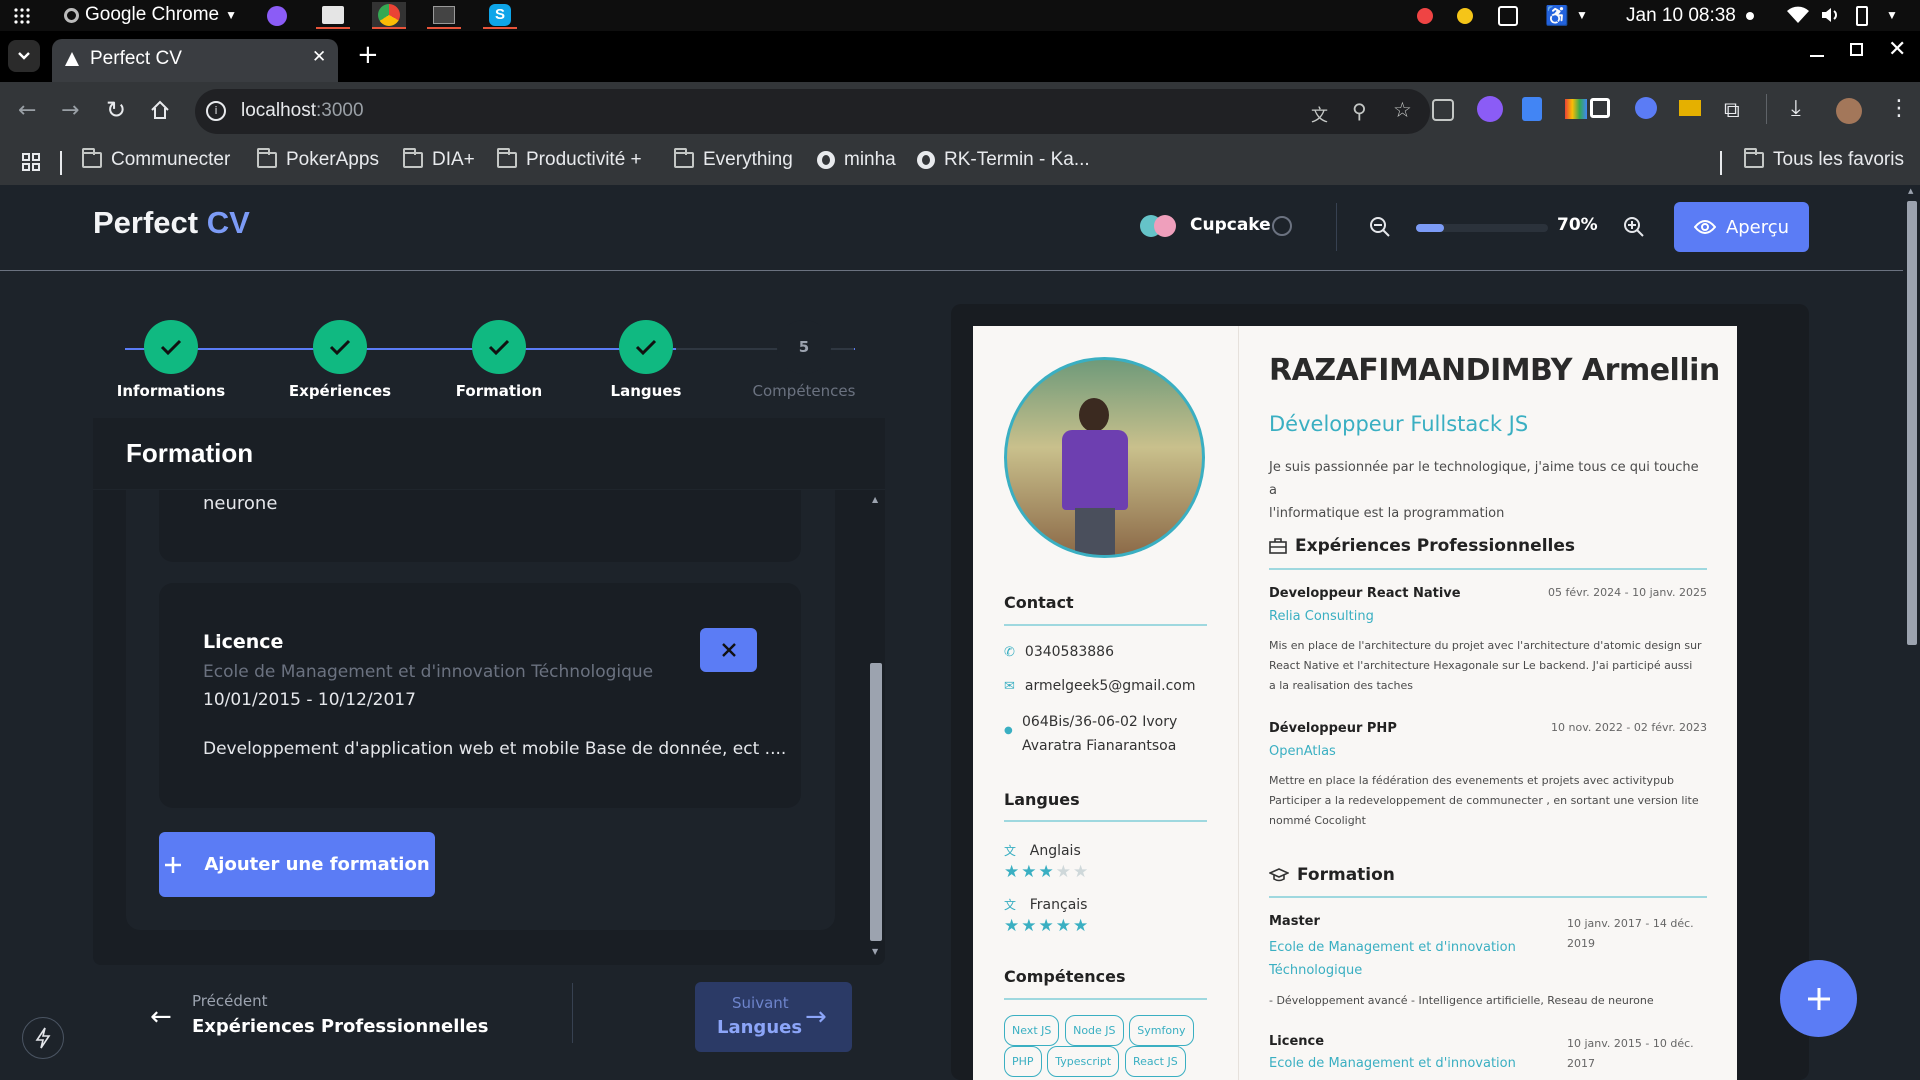 This screenshot has width=1920, height=1080. I want to click on tray-status-icon, so click(1465, 16).